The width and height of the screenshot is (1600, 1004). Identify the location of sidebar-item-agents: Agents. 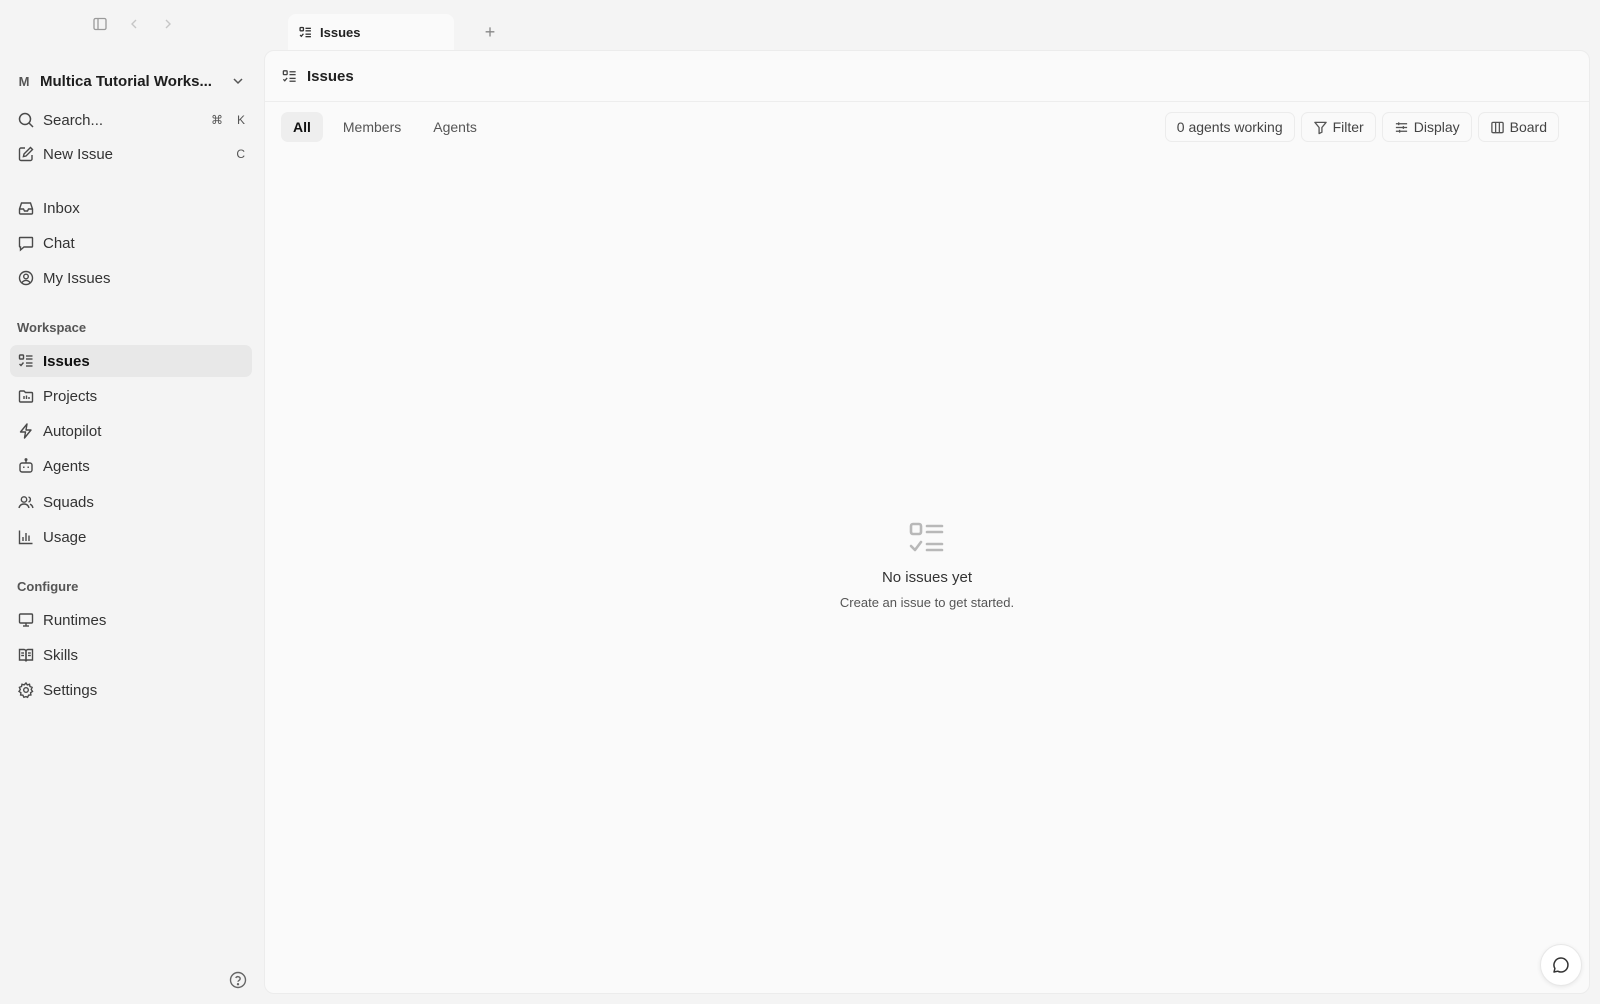
(131, 466).